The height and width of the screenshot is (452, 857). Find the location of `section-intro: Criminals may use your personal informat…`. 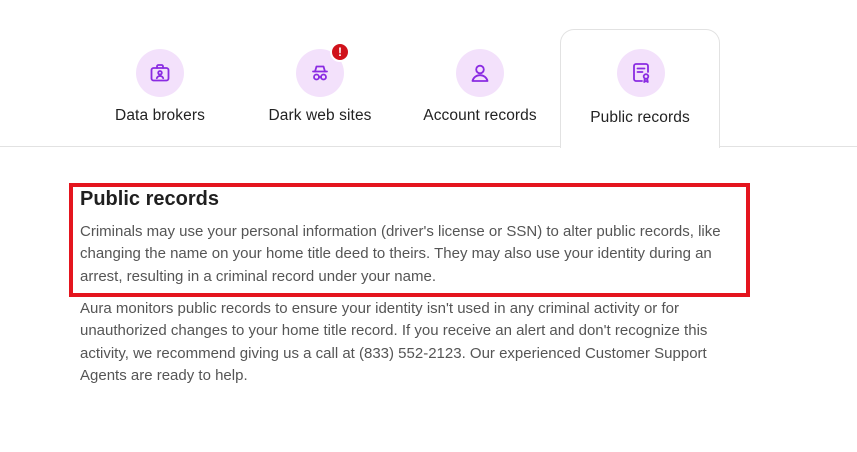

section-intro: Criminals may use your personal informat… is located at coordinates (400, 254).